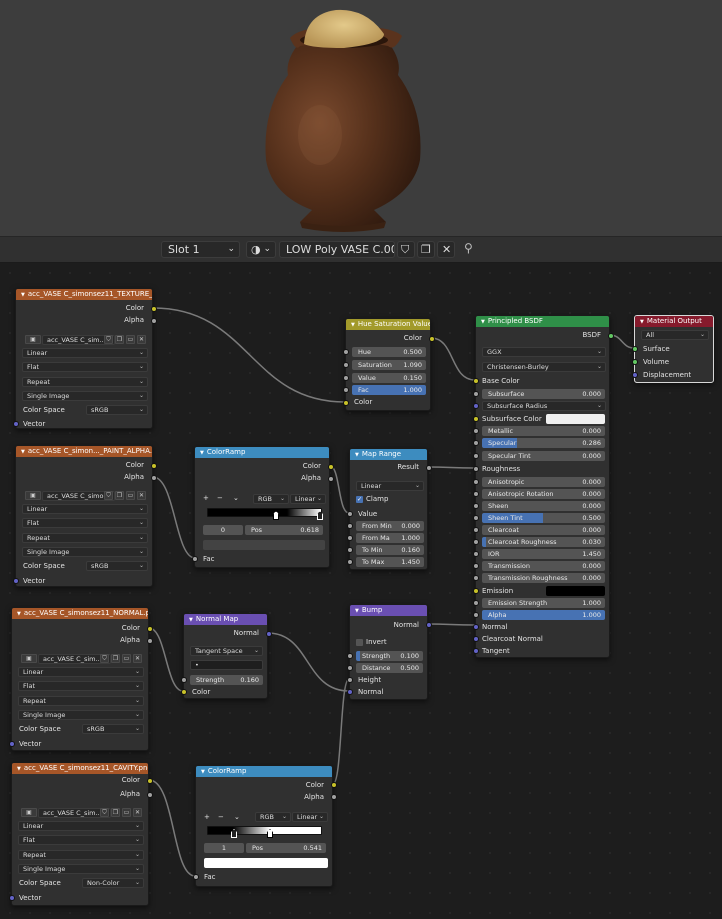  I want to click on invert-checkbox, so click(359, 642).